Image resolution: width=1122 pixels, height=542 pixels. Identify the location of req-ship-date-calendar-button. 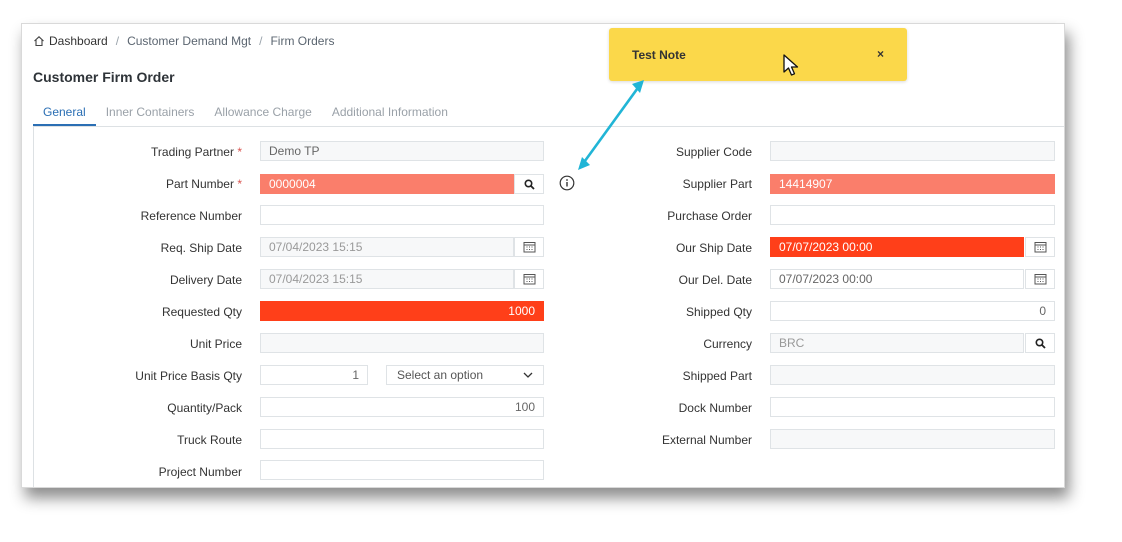
(529, 247).